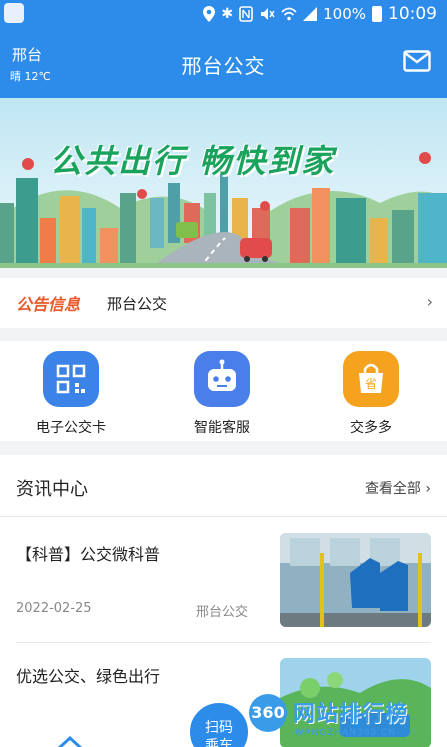 This screenshot has height=747, width=447. Describe the element at coordinates (392, 489) in the screenshot. I see `view-all-label: 查看全部` at that location.